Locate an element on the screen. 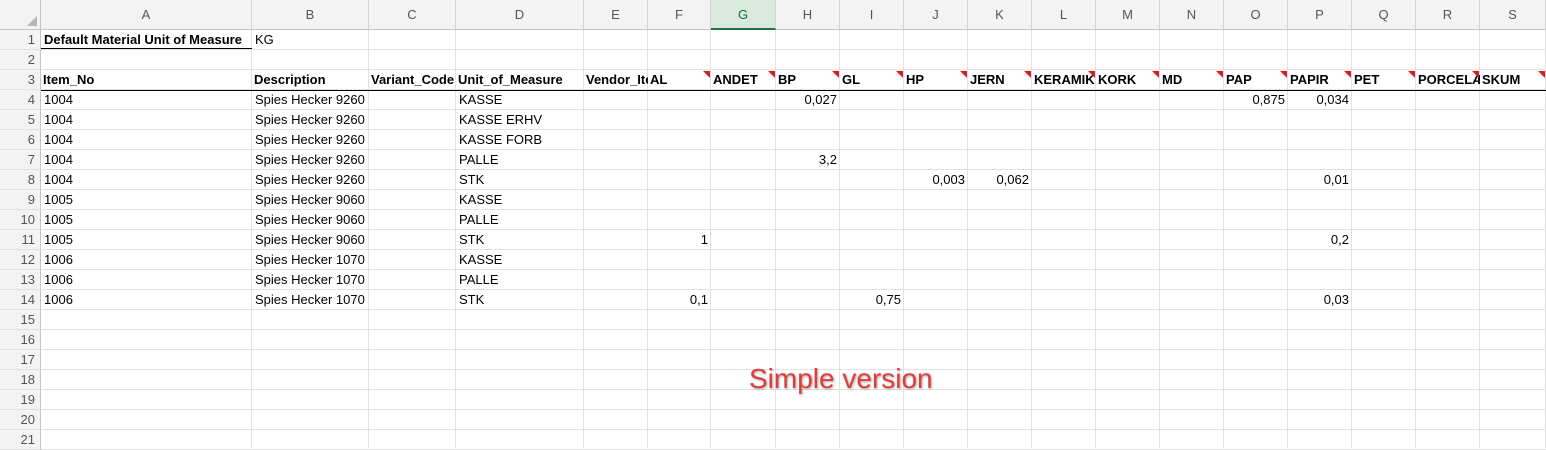 This screenshot has height=450, width=1546. column-header-c: C is located at coordinates (412, 15).